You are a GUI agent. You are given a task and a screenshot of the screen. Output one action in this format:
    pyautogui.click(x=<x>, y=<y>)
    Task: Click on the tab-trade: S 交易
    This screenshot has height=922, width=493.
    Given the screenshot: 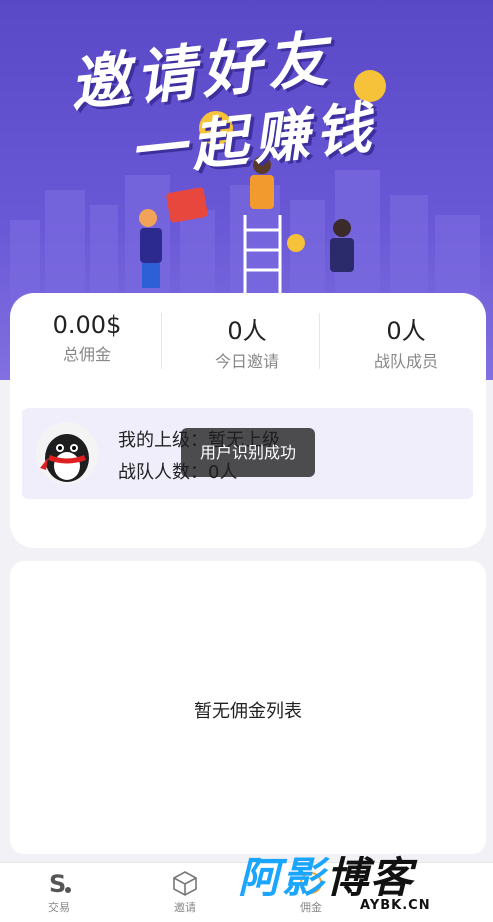 What is the action you would take?
    pyautogui.click(x=59, y=892)
    